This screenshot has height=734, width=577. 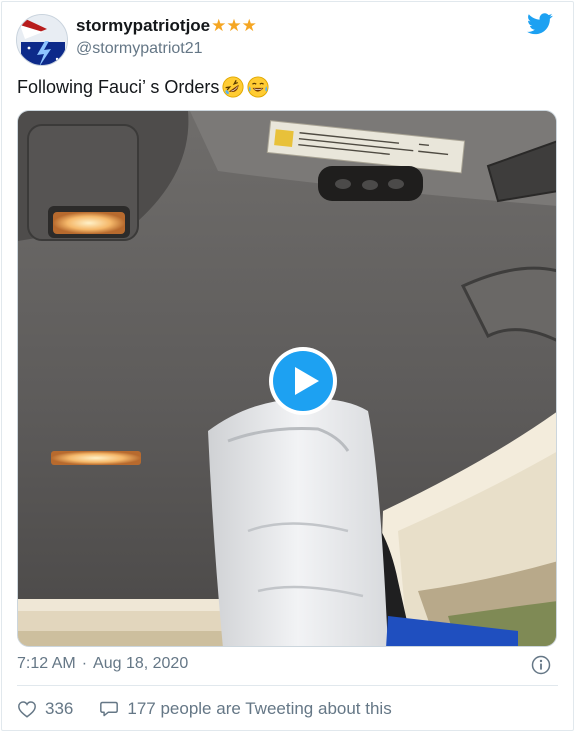 What do you see at coordinates (234, 25) in the screenshot?
I see `star-badge: ★★★` at bounding box center [234, 25].